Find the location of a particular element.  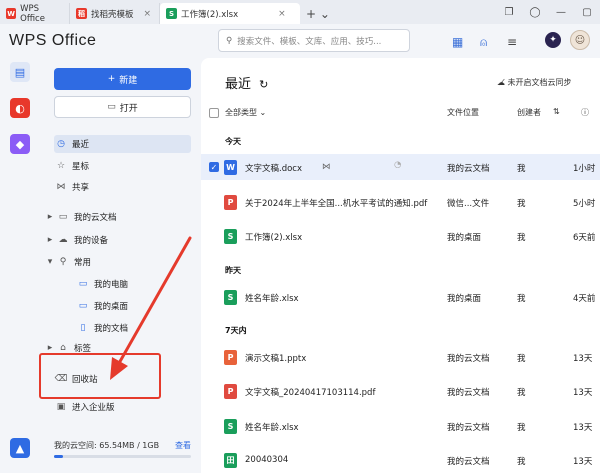

table-file-icon: 田 is located at coordinates (230, 460).